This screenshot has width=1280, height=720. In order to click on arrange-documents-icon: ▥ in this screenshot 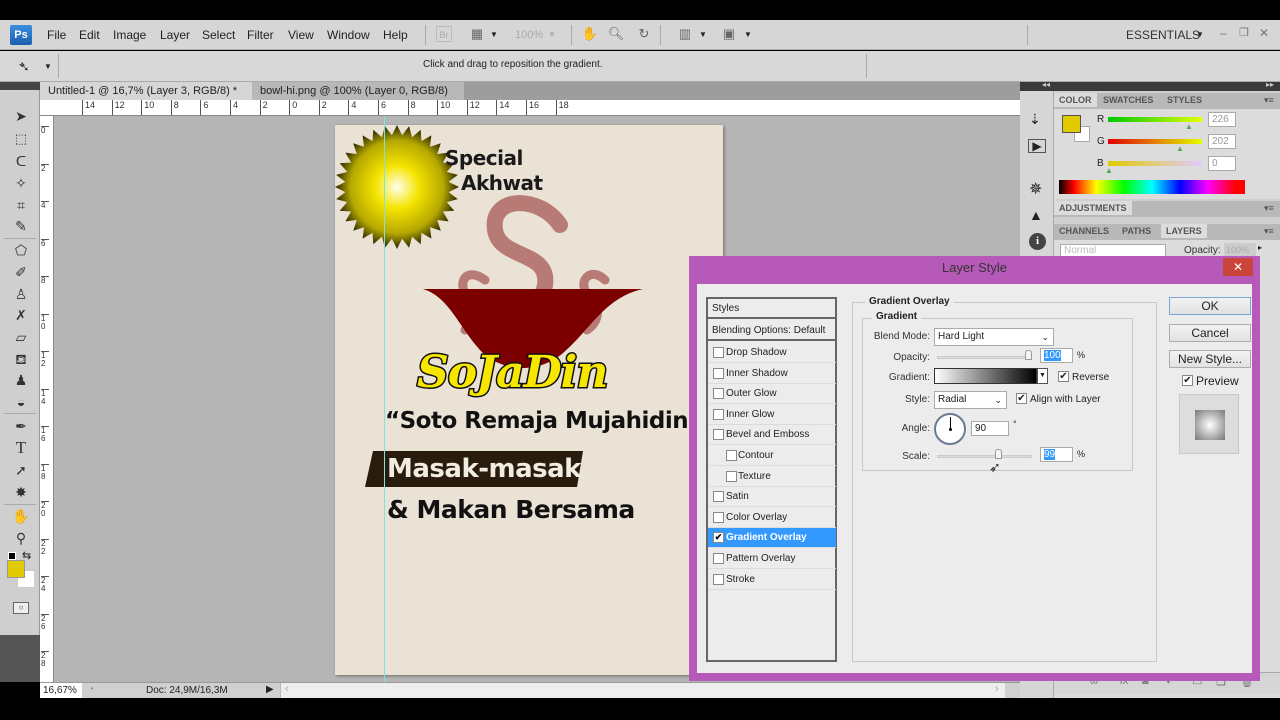, I will do `click(685, 34)`.